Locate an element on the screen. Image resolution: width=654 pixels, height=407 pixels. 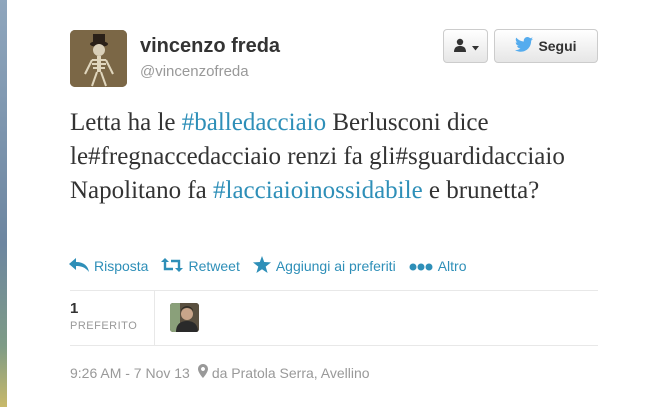
favoriter-avatar-image is located at coordinates (184, 317).